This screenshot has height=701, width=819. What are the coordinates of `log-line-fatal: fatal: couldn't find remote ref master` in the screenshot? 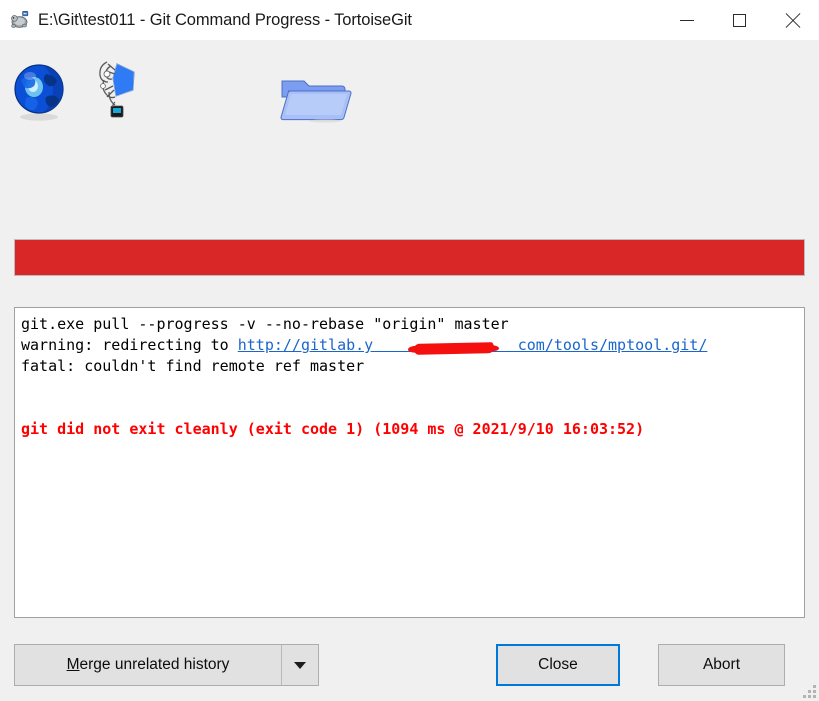 It's located at (193, 366).